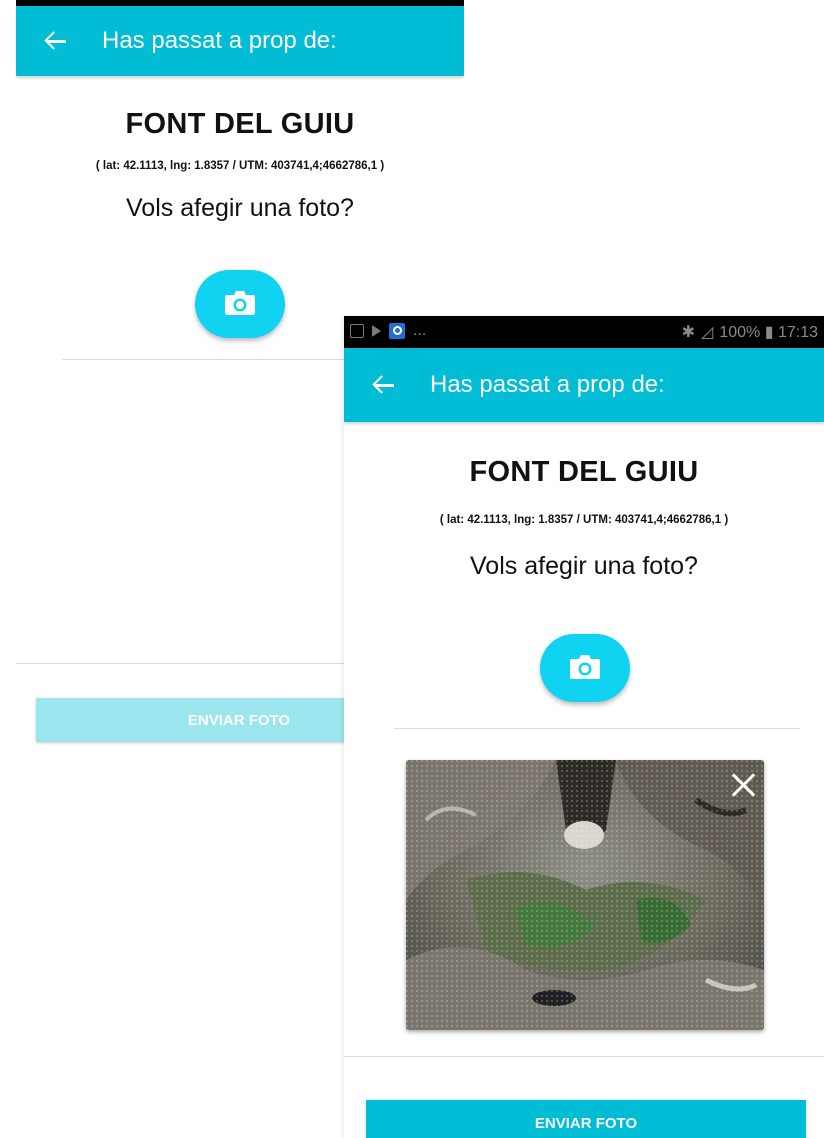 Image resolution: width=824 pixels, height=1138 pixels. I want to click on signal-icon: ◿, so click(707, 332).